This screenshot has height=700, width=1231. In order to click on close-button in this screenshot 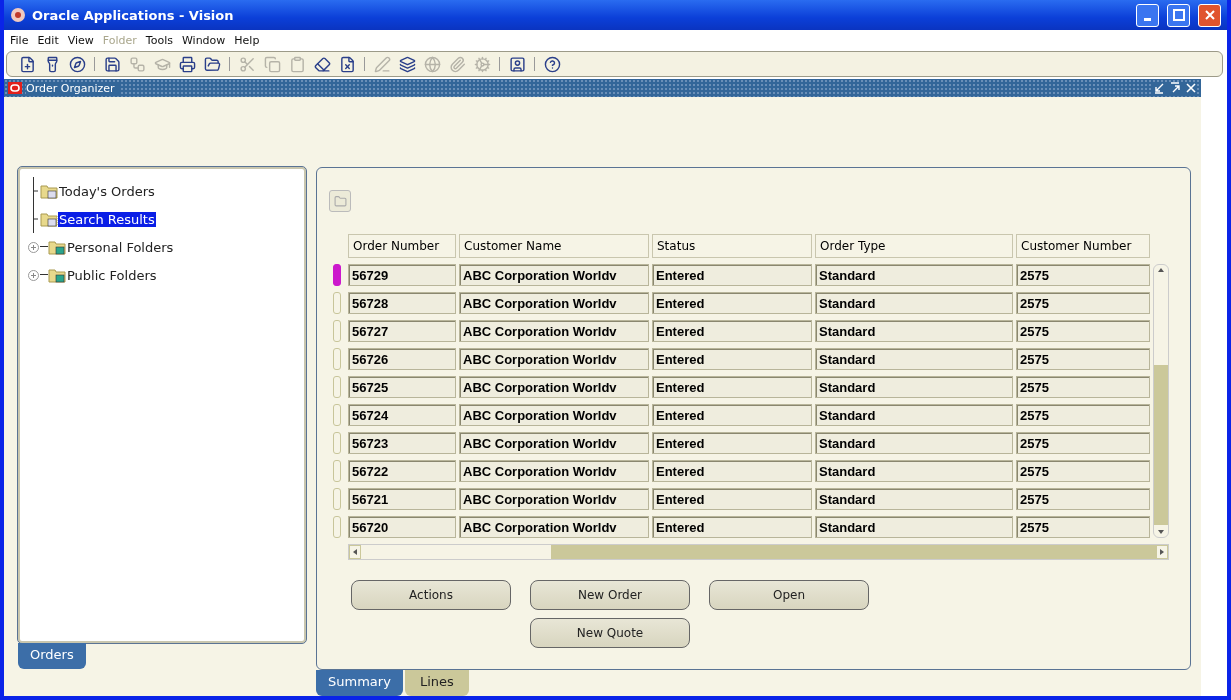, I will do `click(1209, 15)`.